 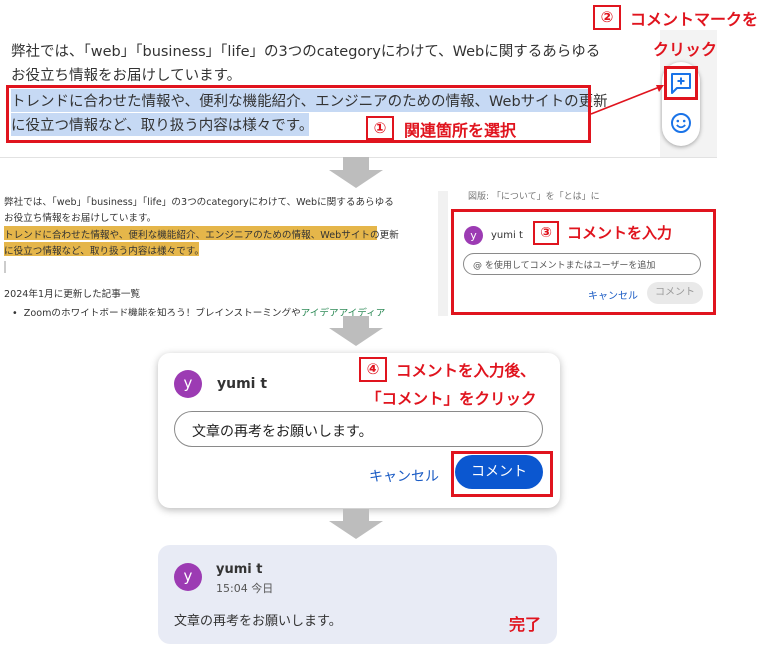 What do you see at coordinates (356, 163) in the screenshot?
I see `flow-arrow` at bounding box center [356, 163].